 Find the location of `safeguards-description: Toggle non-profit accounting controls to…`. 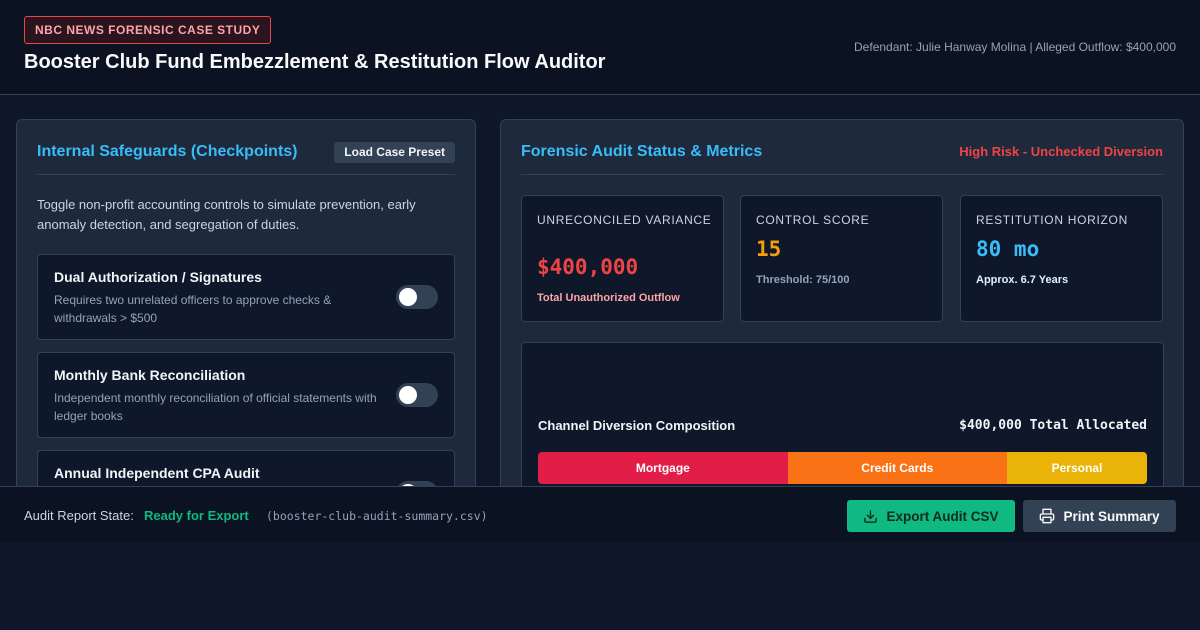

safeguards-description: Toggle non-profit accounting controls to… is located at coordinates (226, 214).